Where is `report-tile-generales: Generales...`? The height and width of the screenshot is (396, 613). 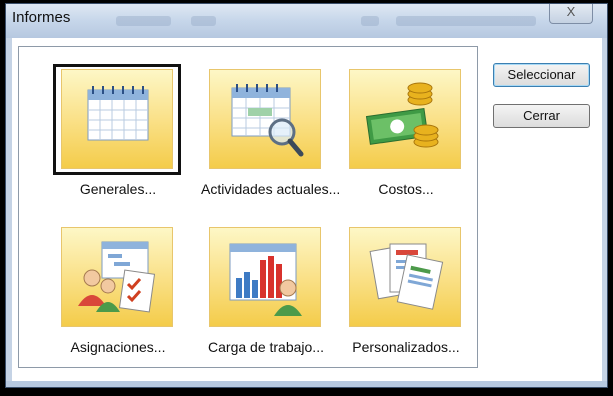
report-tile-generales: Generales... is located at coordinates (118, 139).